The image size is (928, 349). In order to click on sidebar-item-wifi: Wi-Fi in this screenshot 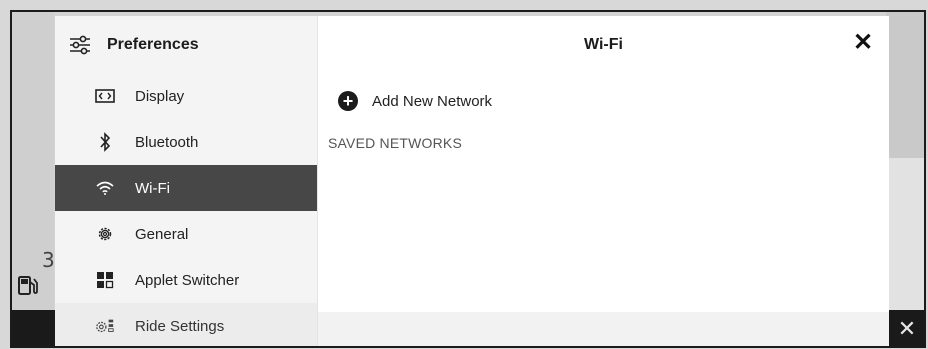, I will do `click(186, 188)`.